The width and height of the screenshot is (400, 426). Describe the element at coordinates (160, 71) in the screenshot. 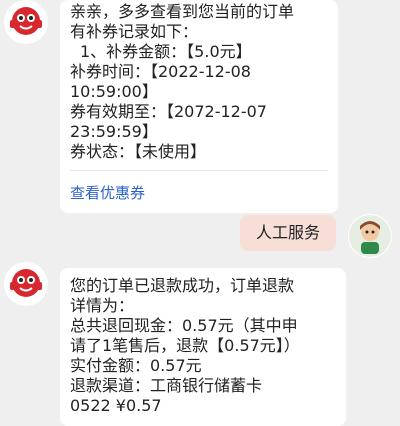

I see `message-line: 补券时间：【2022-12-08` at that location.